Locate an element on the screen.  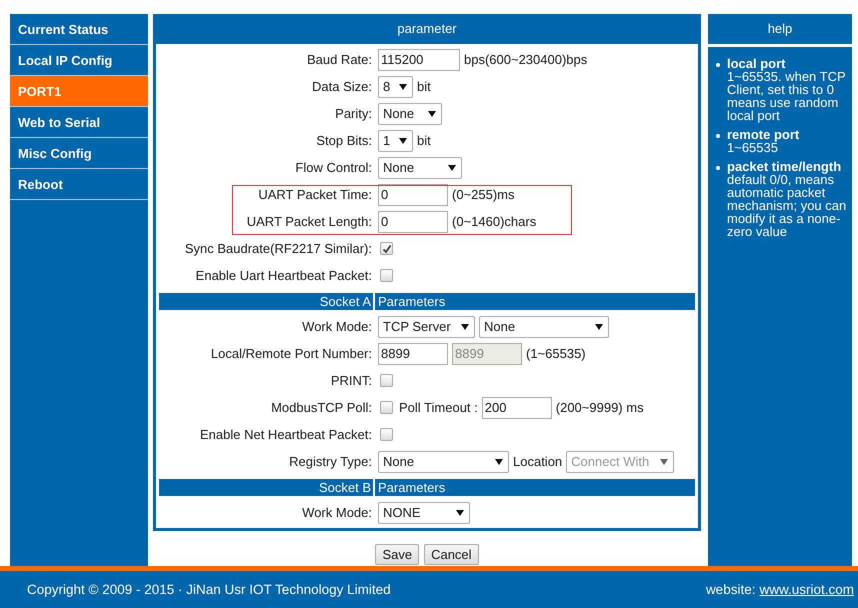
field-label: Local/Remote Port Number: is located at coordinates (291, 353).